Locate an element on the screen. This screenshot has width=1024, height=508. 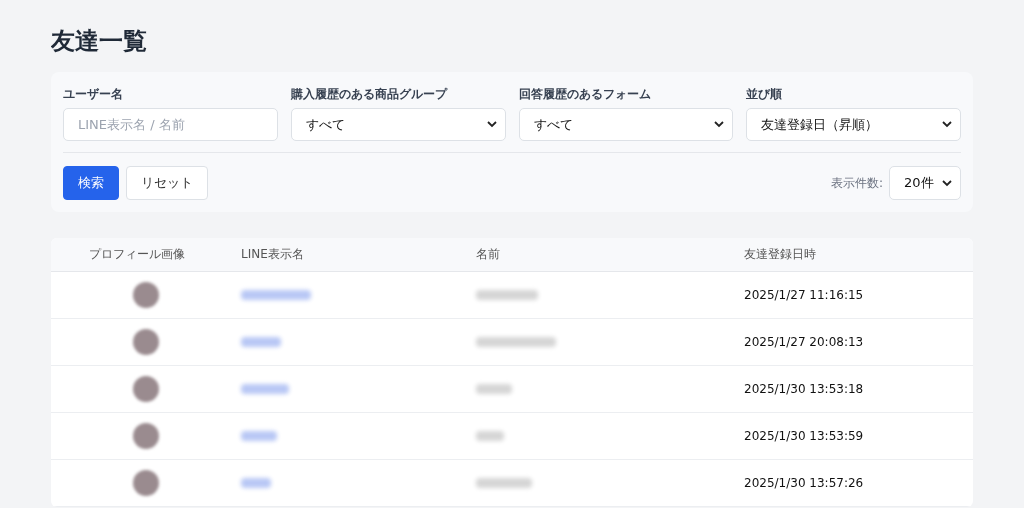
page-title: 友達一覧 is located at coordinates (99, 41).